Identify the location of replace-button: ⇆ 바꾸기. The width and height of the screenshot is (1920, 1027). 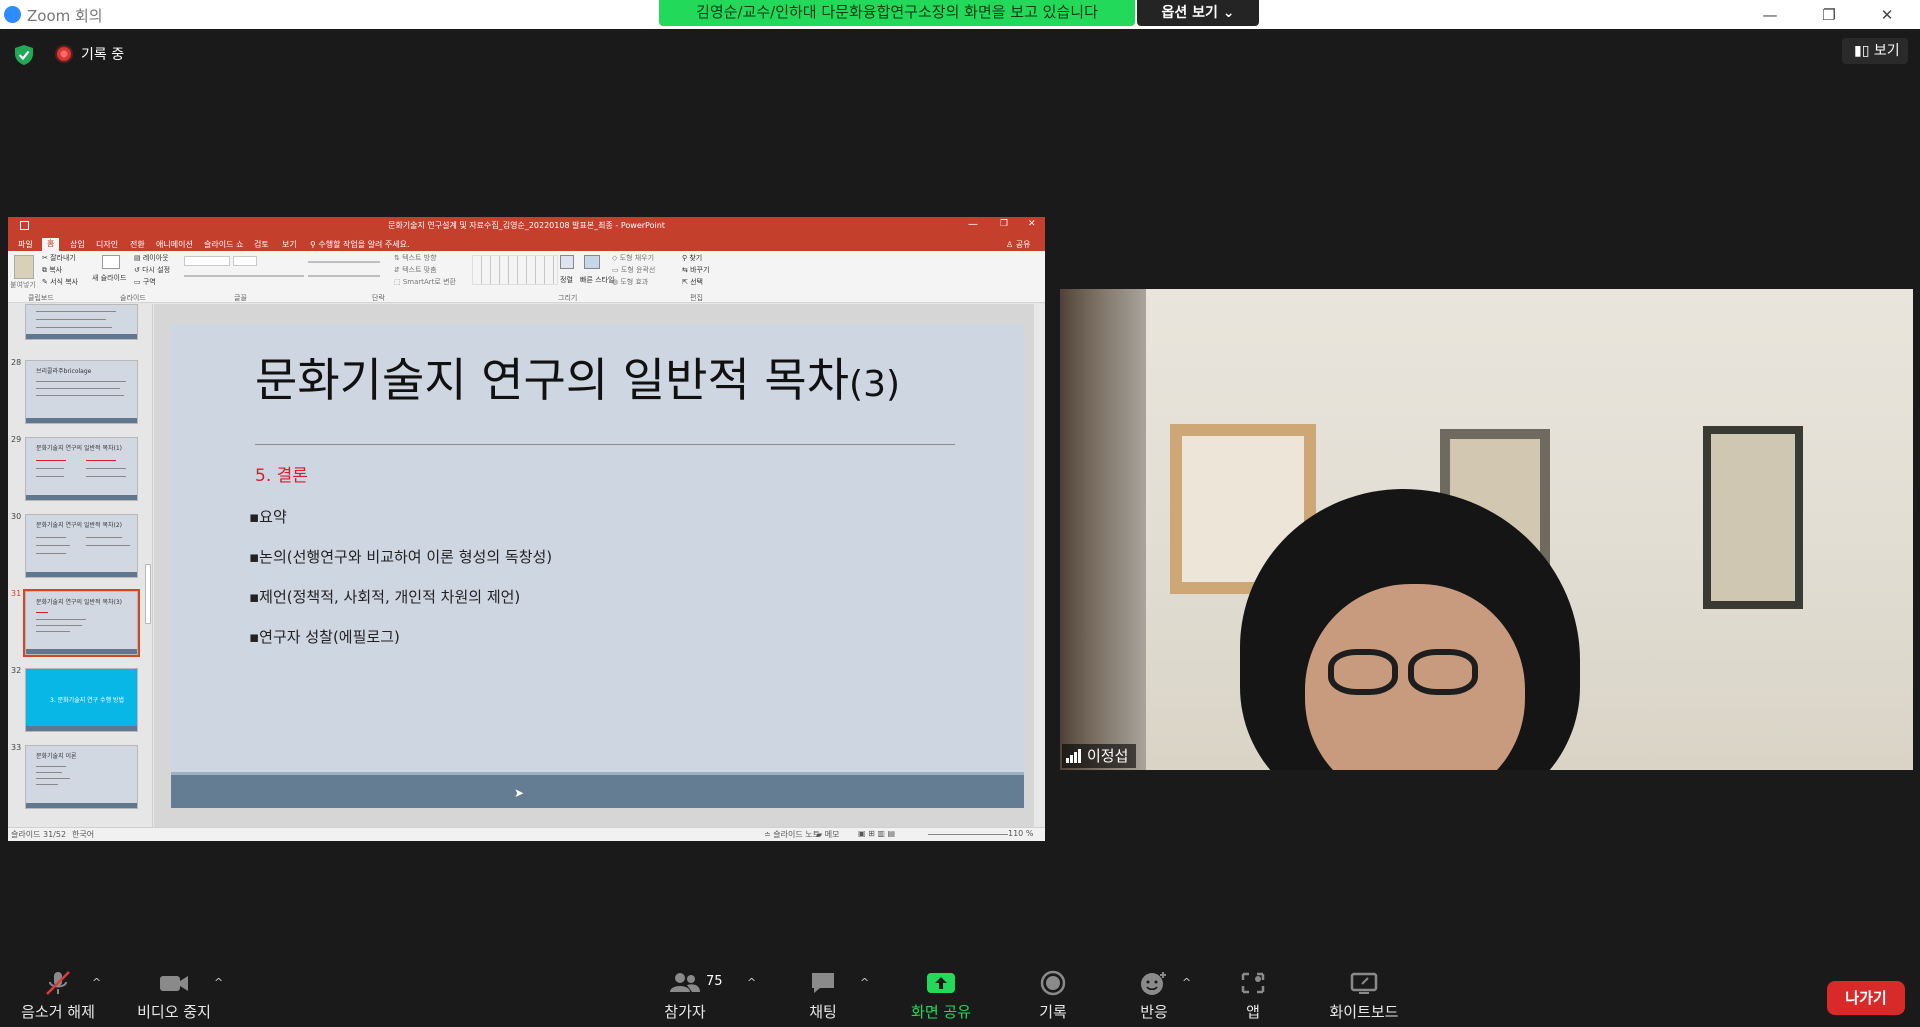
(695, 270).